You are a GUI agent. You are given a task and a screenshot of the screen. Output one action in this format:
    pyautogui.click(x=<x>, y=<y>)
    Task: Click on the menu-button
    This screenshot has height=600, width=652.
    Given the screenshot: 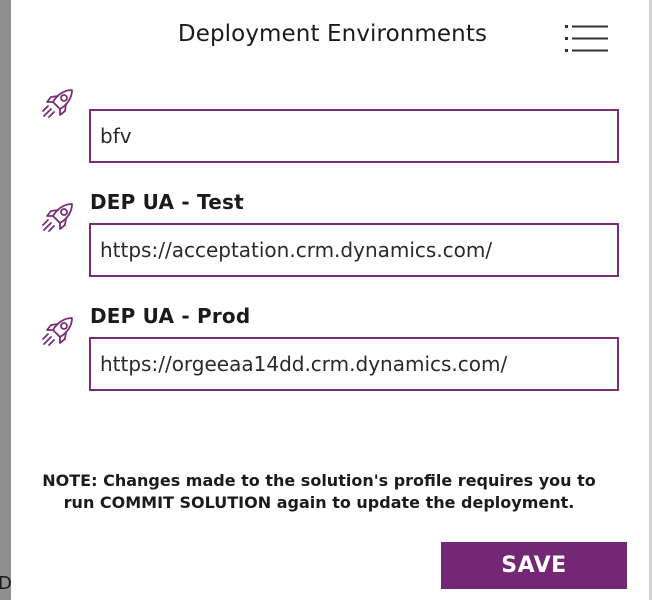 What is the action you would take?
    pyautogui.click(x=586, y=39)
    